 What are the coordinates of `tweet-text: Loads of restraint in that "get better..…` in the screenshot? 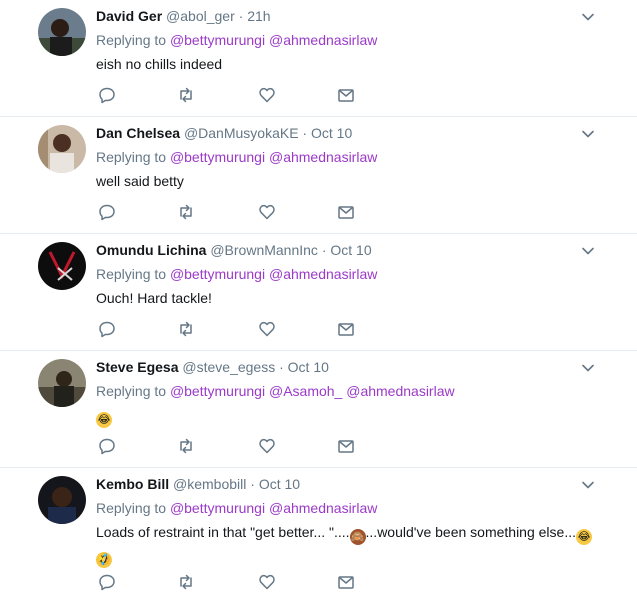 It's located at (355, 546).